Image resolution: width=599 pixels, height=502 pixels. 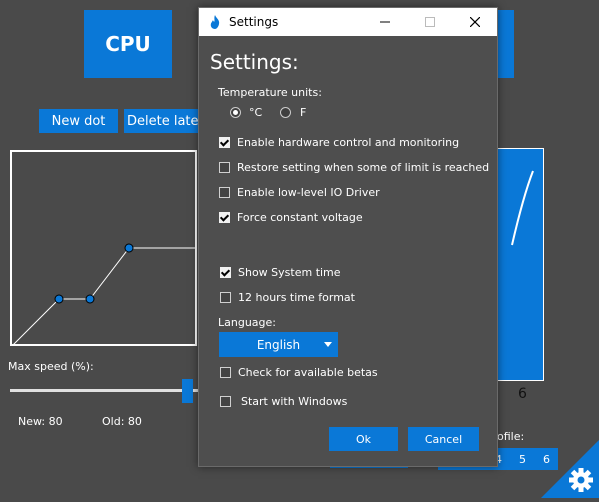 What do you see at coordinates (505, 44) in the screenshot?
I see `background-tile` at bounding box center [505, 44].